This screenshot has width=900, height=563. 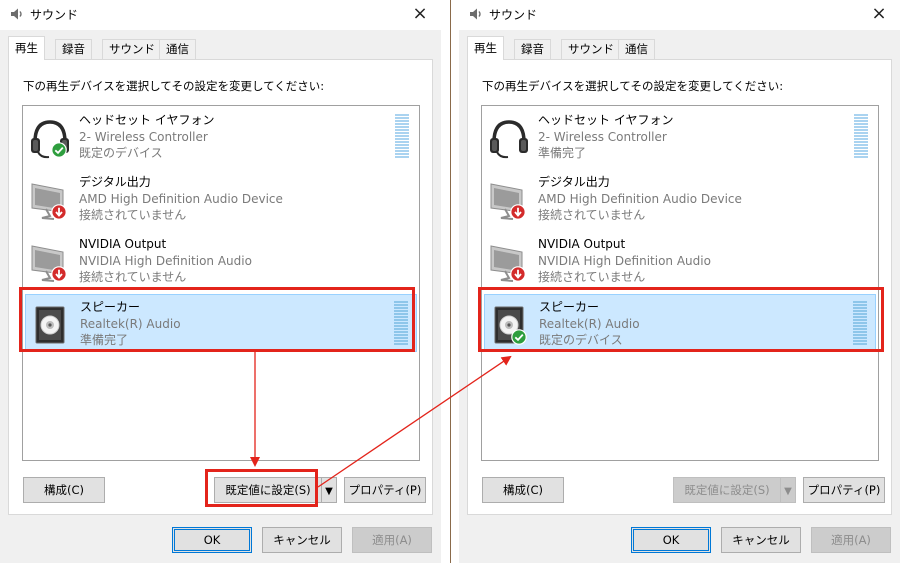 I want to click on device-speaker: スピーカー Realtek(R) Audio 準備完了, so click(x=221, y=323).